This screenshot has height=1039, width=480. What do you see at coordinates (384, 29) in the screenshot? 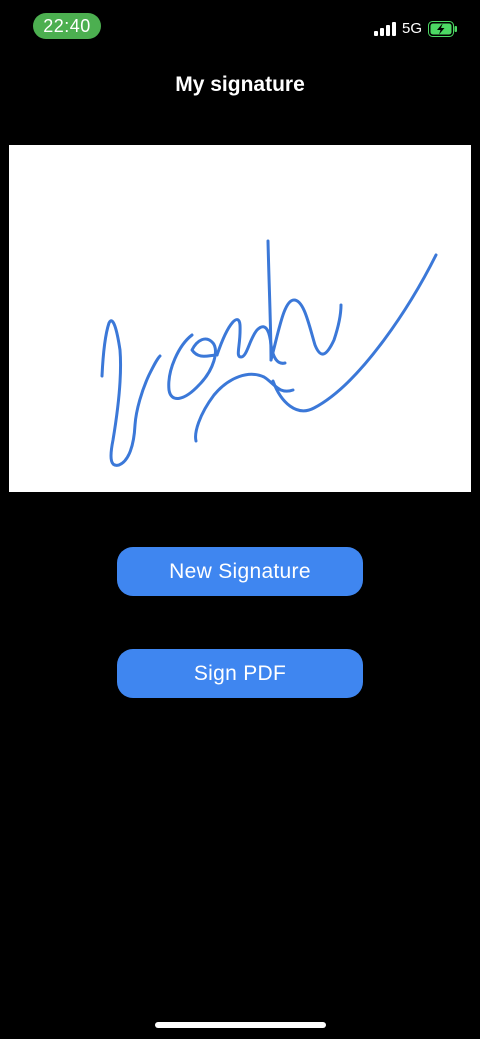
I see `signal-icon` at bounding box center [384, 29].